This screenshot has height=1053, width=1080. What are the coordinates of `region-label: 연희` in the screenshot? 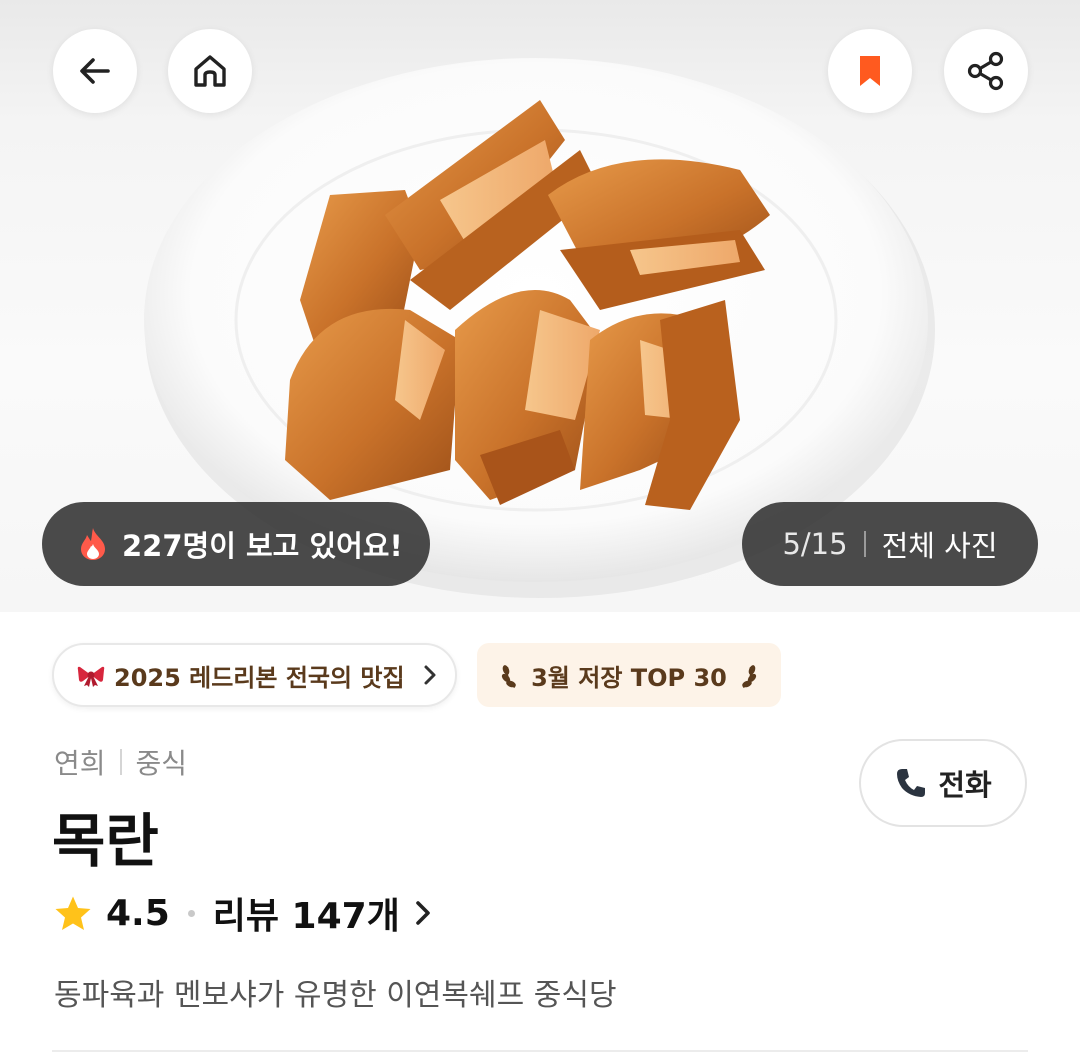 It's located at (80, 763).